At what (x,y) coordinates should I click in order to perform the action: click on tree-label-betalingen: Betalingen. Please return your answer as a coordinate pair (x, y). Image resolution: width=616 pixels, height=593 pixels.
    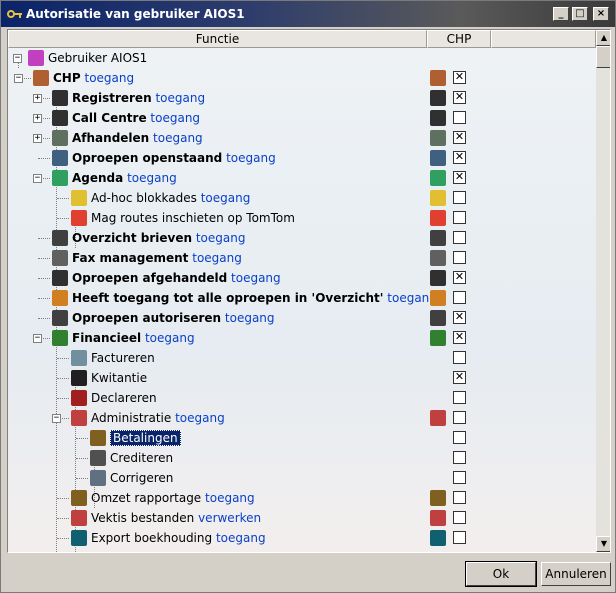
    Looking at the image, I should click on (145, 438).